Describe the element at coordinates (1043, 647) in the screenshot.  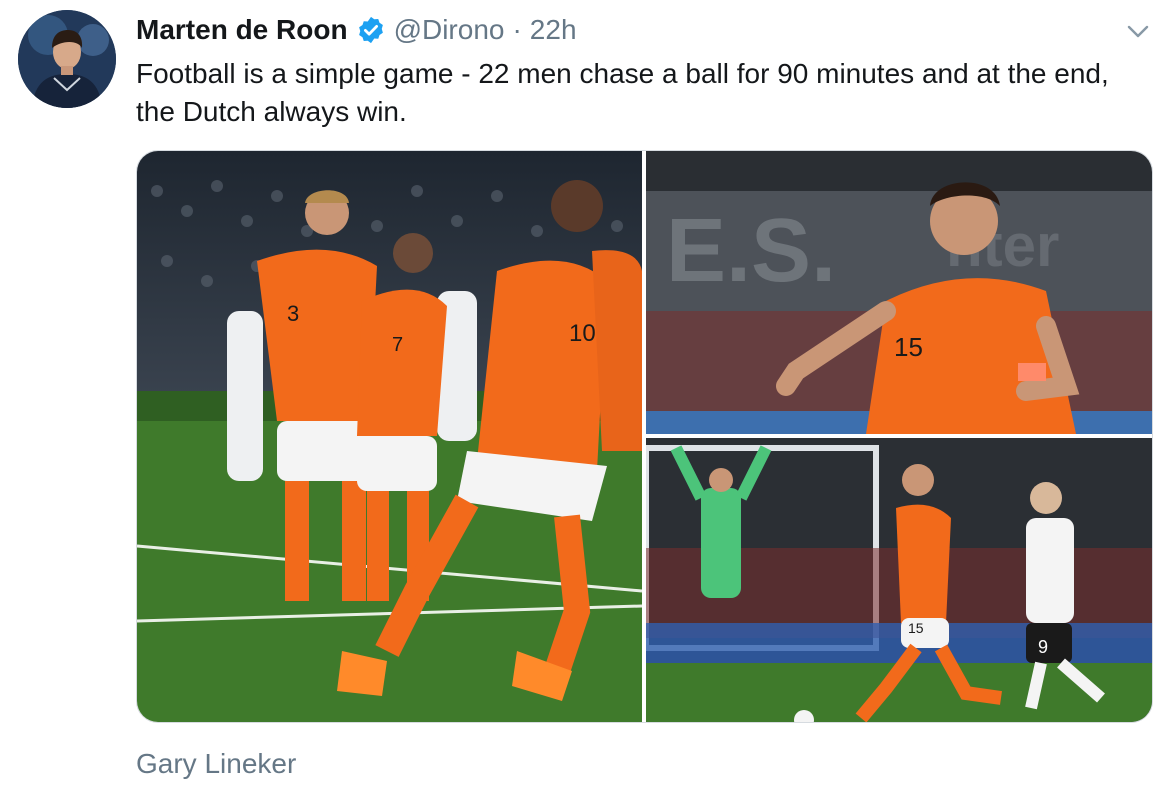
I see `svg-text: 9` at that location.